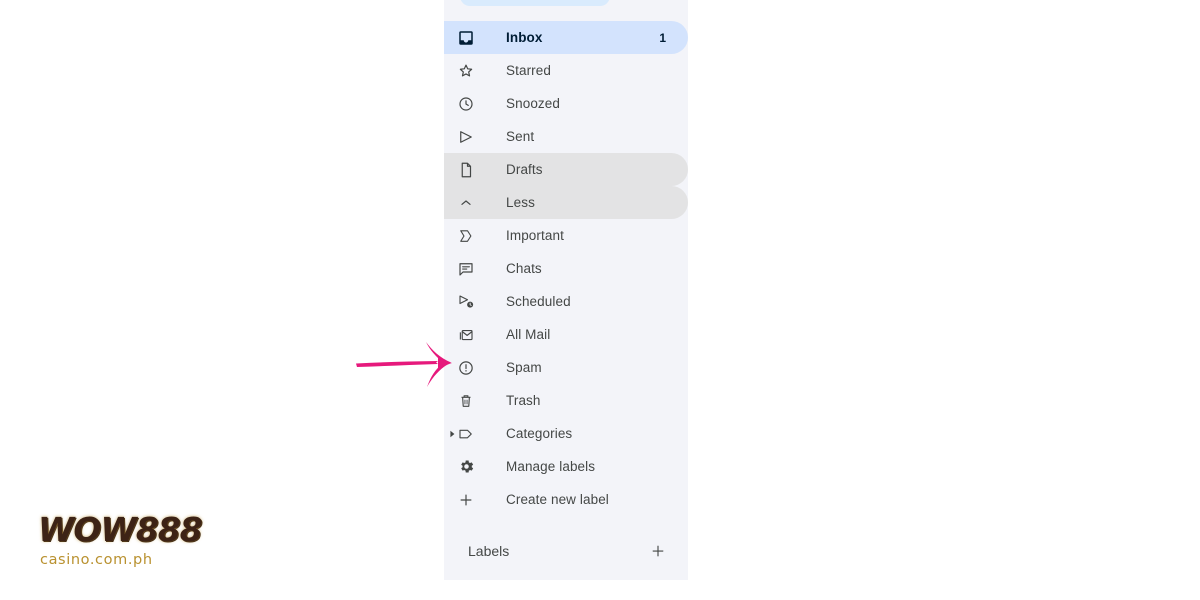 The image size is (1200, 600). I want to click on sidebar-item-label: Categories, so click(539, 433).